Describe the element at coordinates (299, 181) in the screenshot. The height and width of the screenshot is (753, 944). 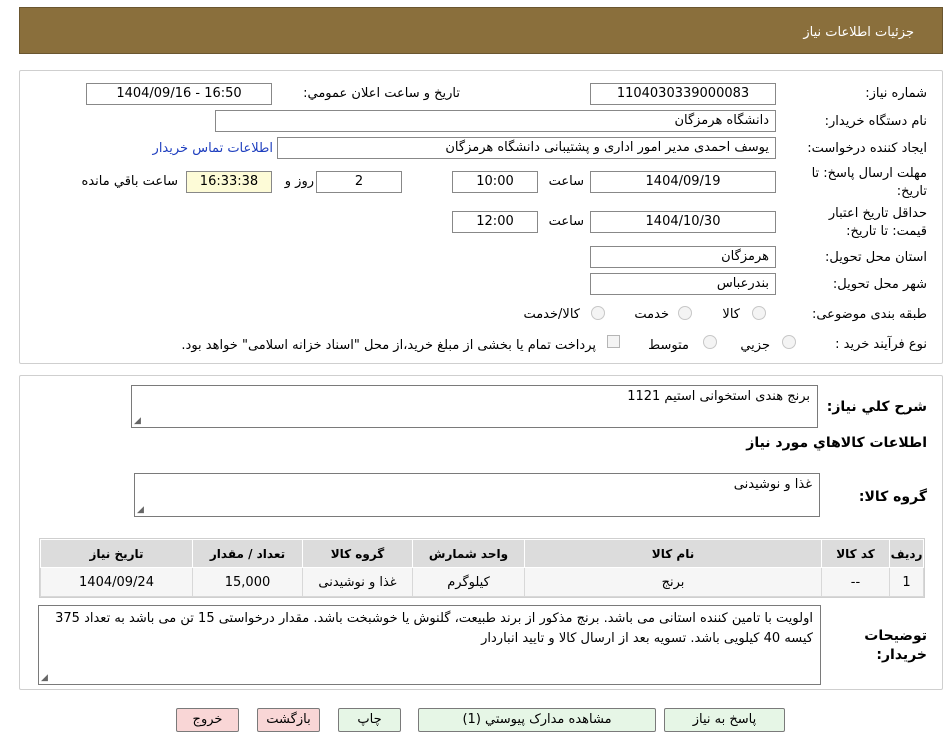
I see `reply-days-label: روز و` at that location.